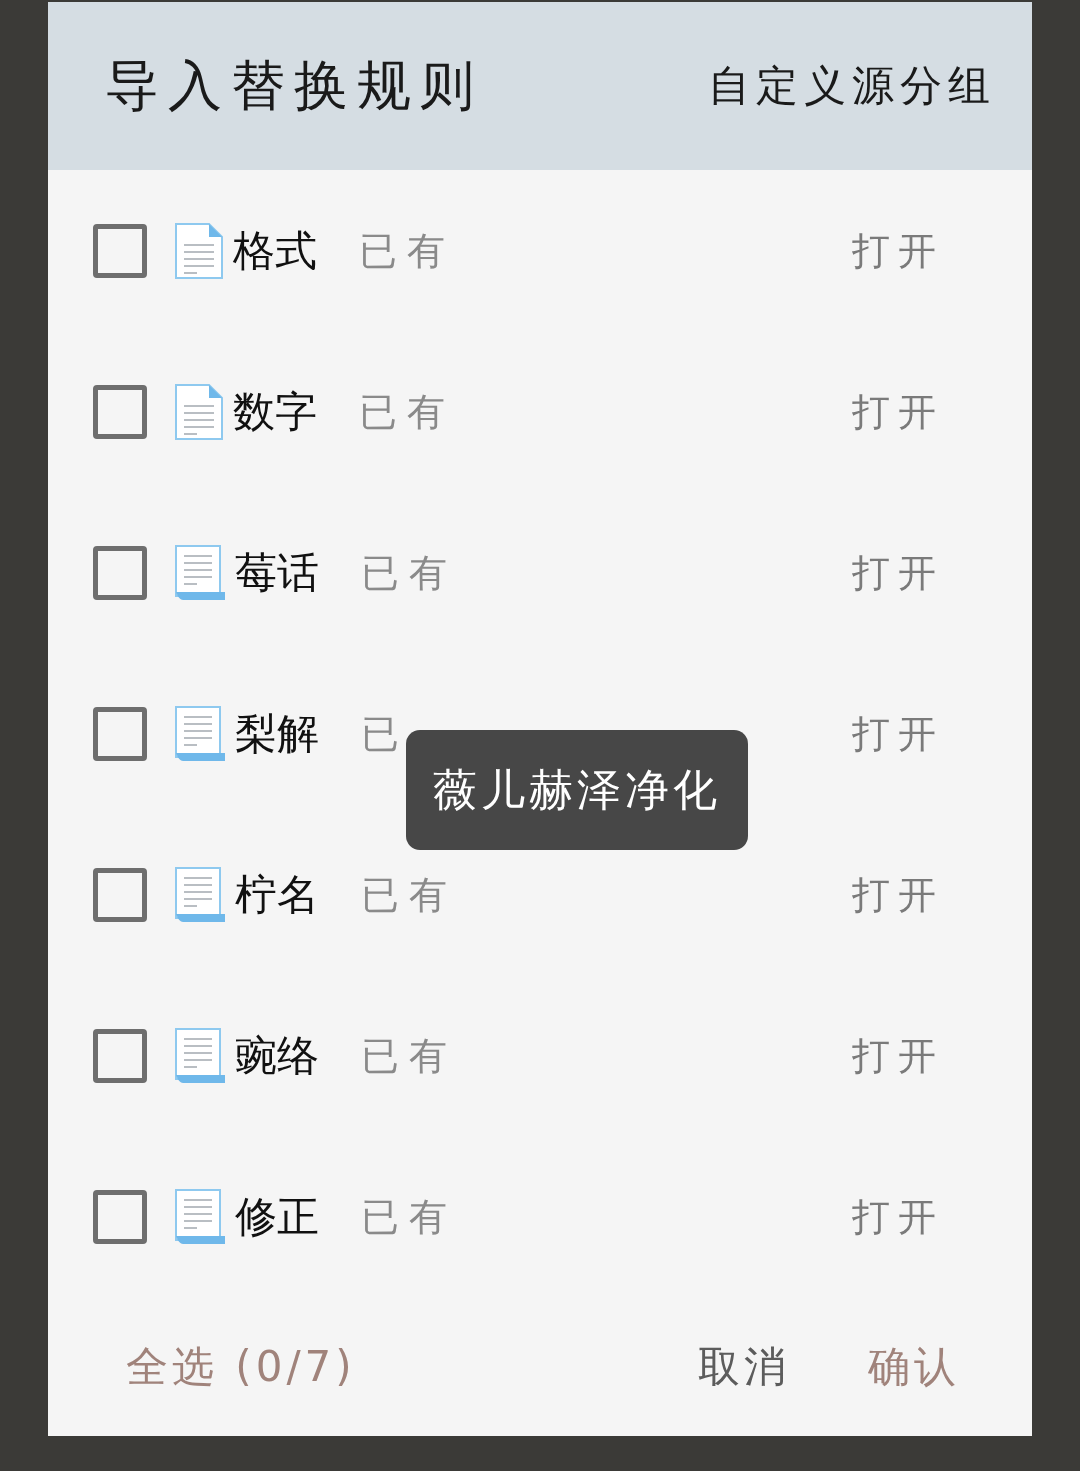 Image resolution: width=1080 pixels, height=1471 pixels. I want to click on confirm-button: 确认, so click(914, 1366).